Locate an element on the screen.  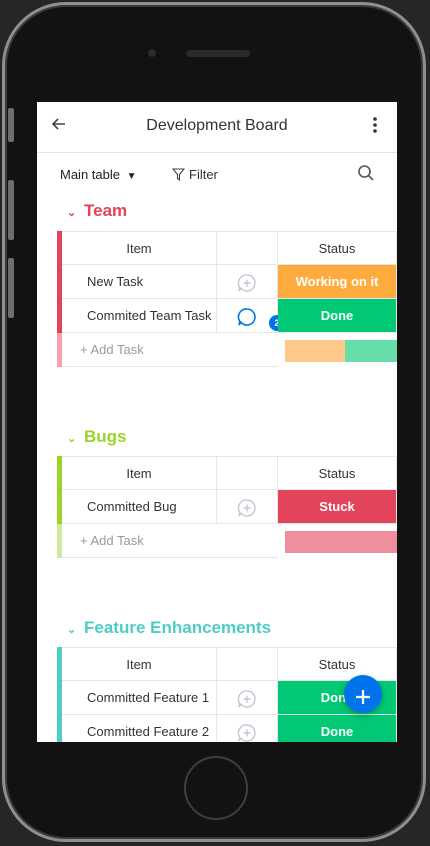
table-row: Committed Bug Stuck is located at coordinates (227, 507).